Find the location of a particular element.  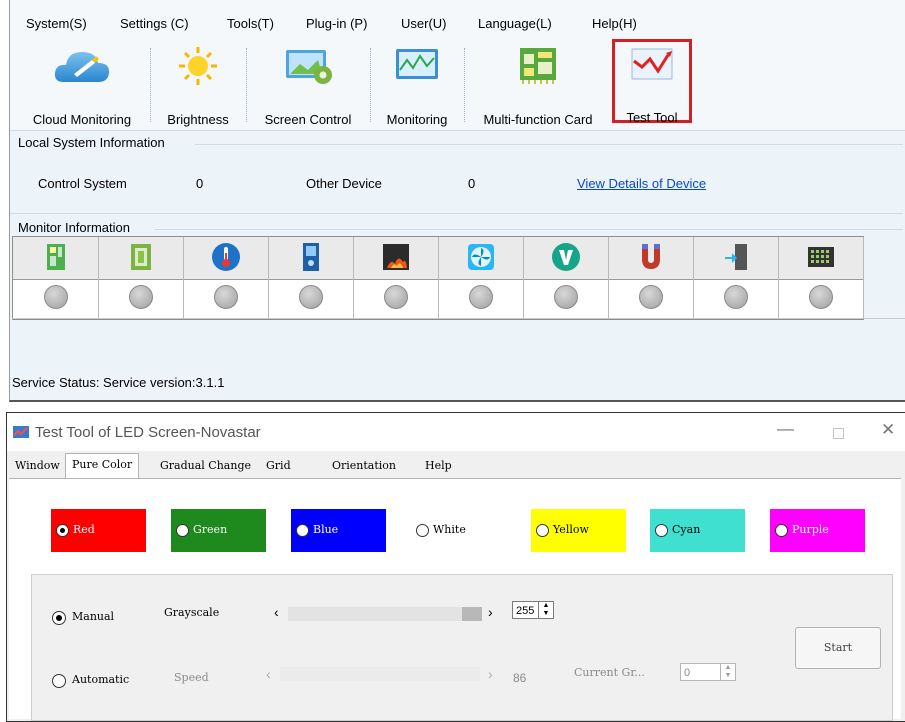

tab-grid: Grid is located at coordinates (278, 466).